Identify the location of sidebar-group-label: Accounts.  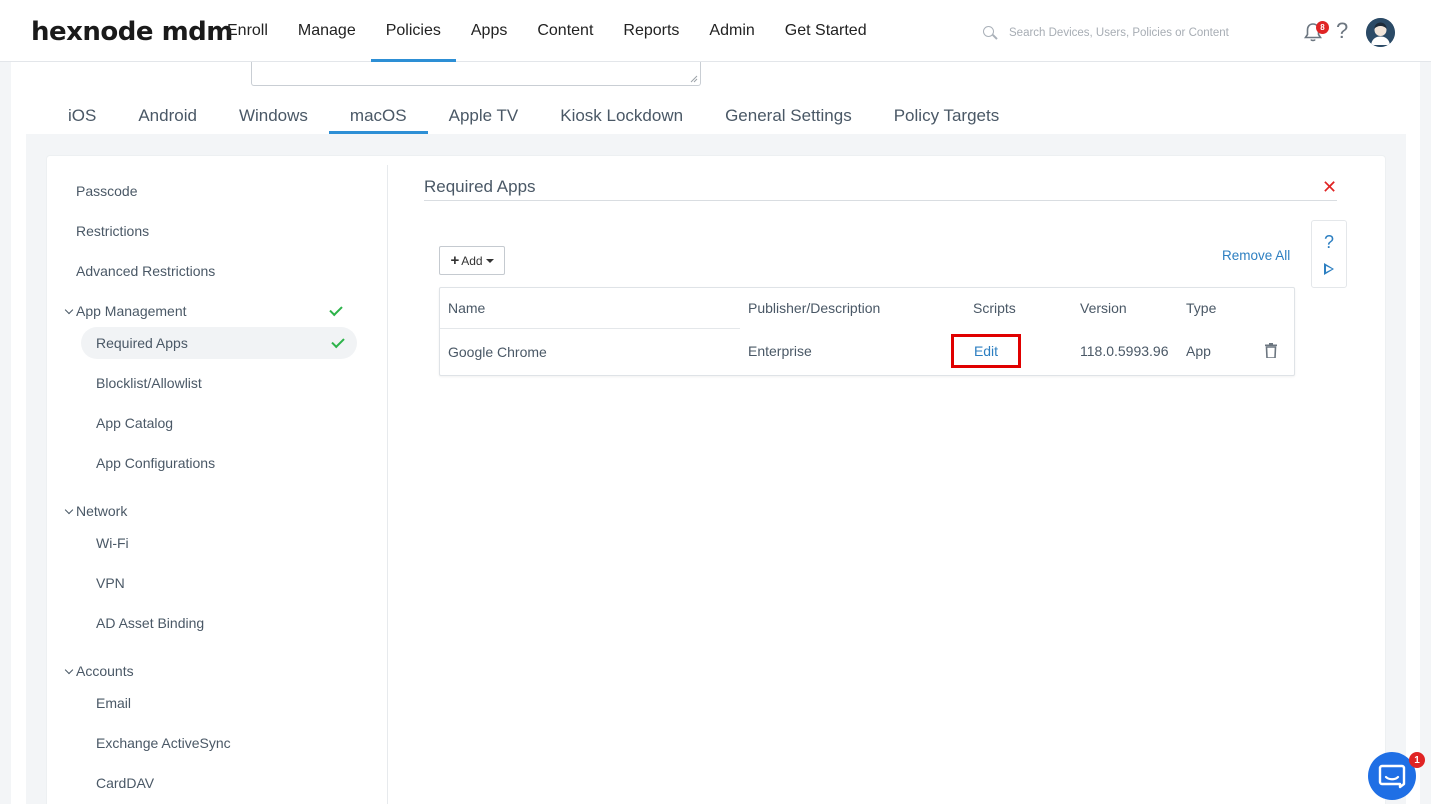
(105, 671).